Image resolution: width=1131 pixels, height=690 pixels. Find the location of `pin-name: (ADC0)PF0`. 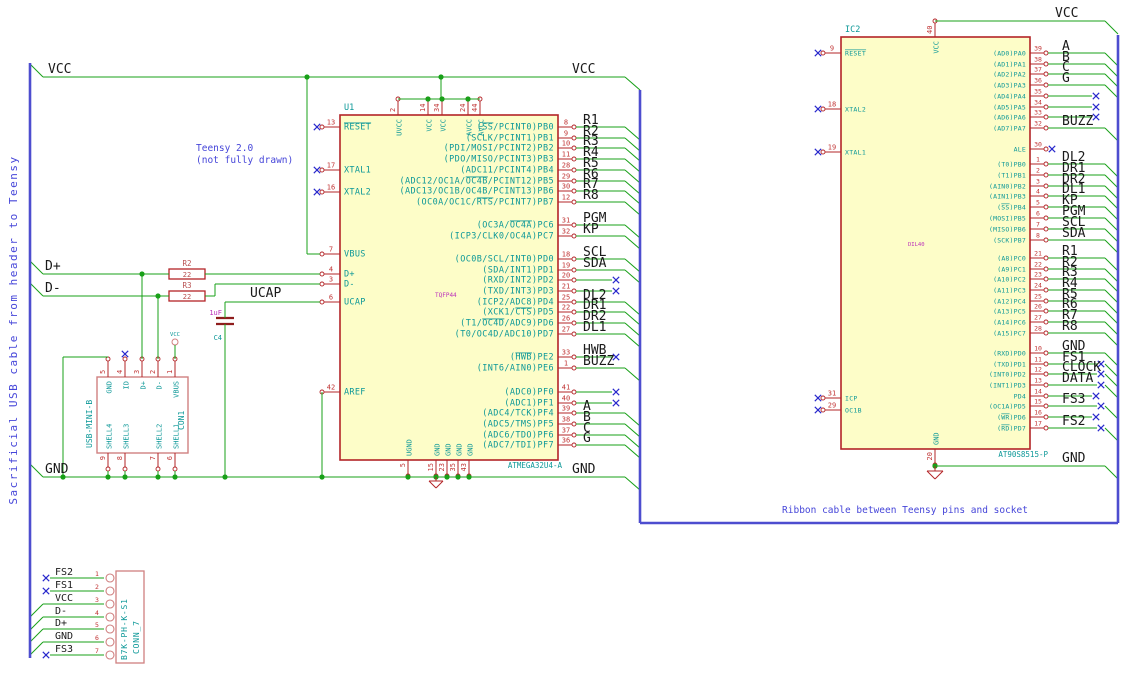

pin-name: (ADC0)PF0 is located at coordinates (529, 393).